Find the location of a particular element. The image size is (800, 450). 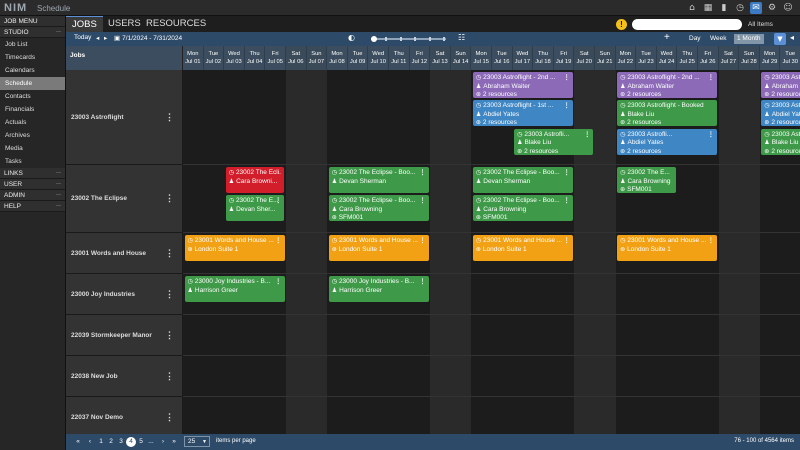

view-day-button: Day is located at coordinates (695, 39).